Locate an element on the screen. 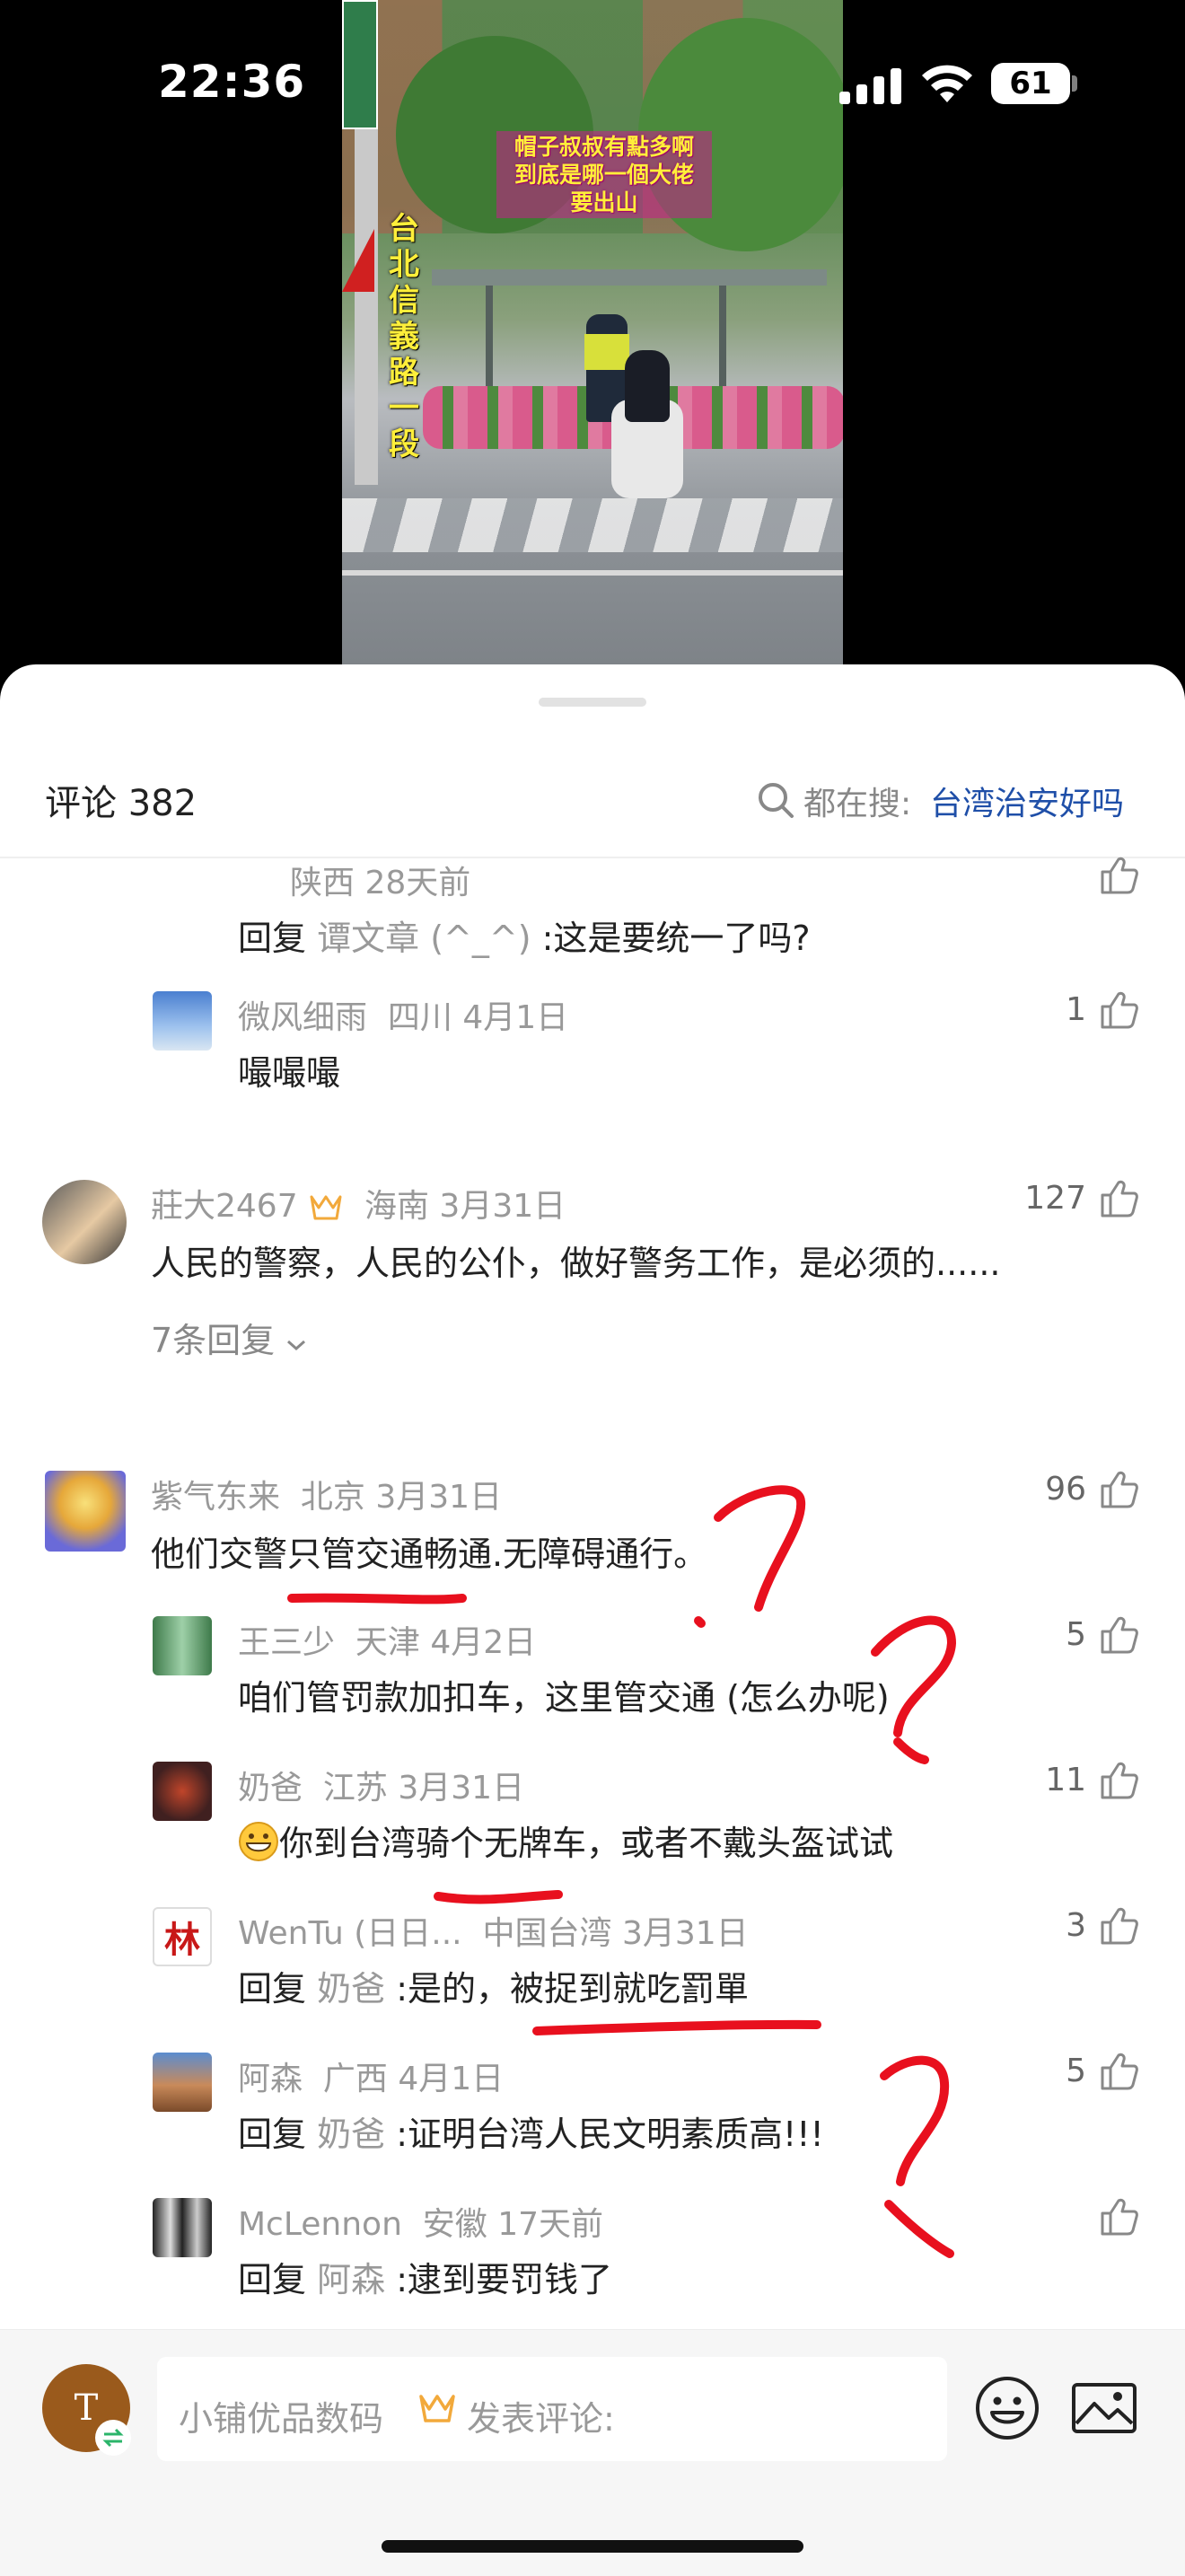 Image resolution: width=1185 pixels, height=2576 pixels. like-count: 11 is located at coordinates (1065, 1780).